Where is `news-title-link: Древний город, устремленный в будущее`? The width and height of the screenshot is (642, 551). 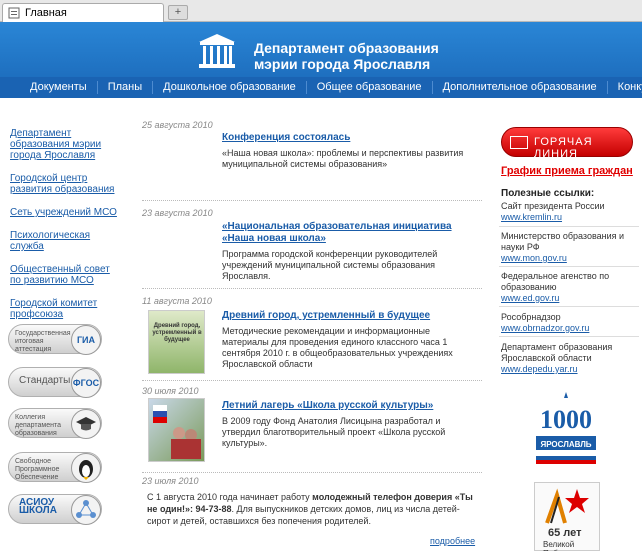
news-title-link: Древний город, устремленный в будущее is located at coordinates (349, 316).